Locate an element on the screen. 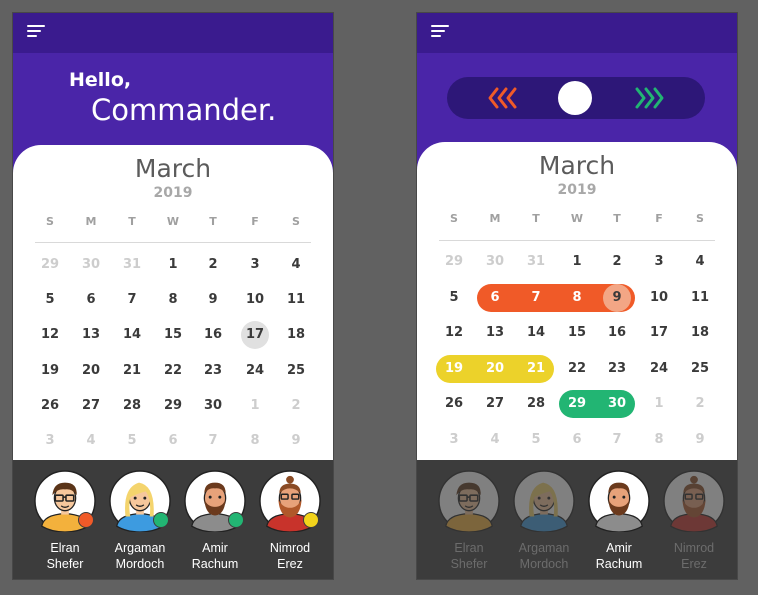 The image size is (758, 595). direction-slider is located at coordinates (576, 98).